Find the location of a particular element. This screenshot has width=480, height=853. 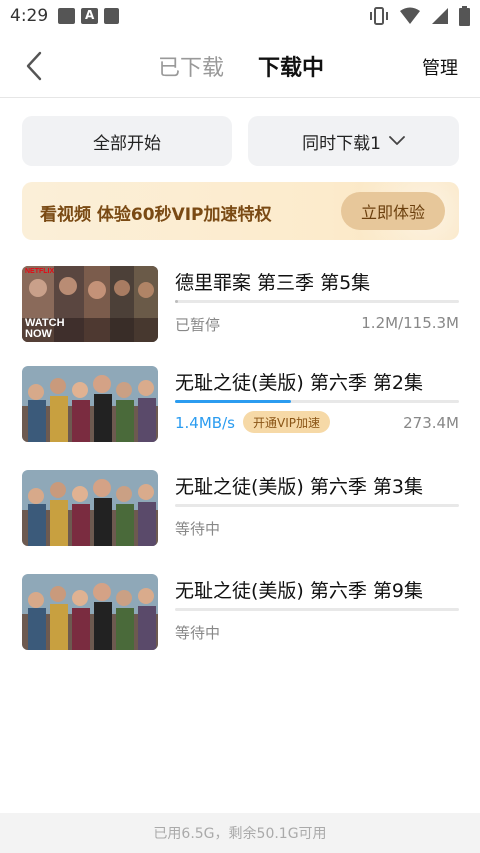

download-title: 无耻之徒(美版) 第六季 第2集 is located at coordinates (299, 383).